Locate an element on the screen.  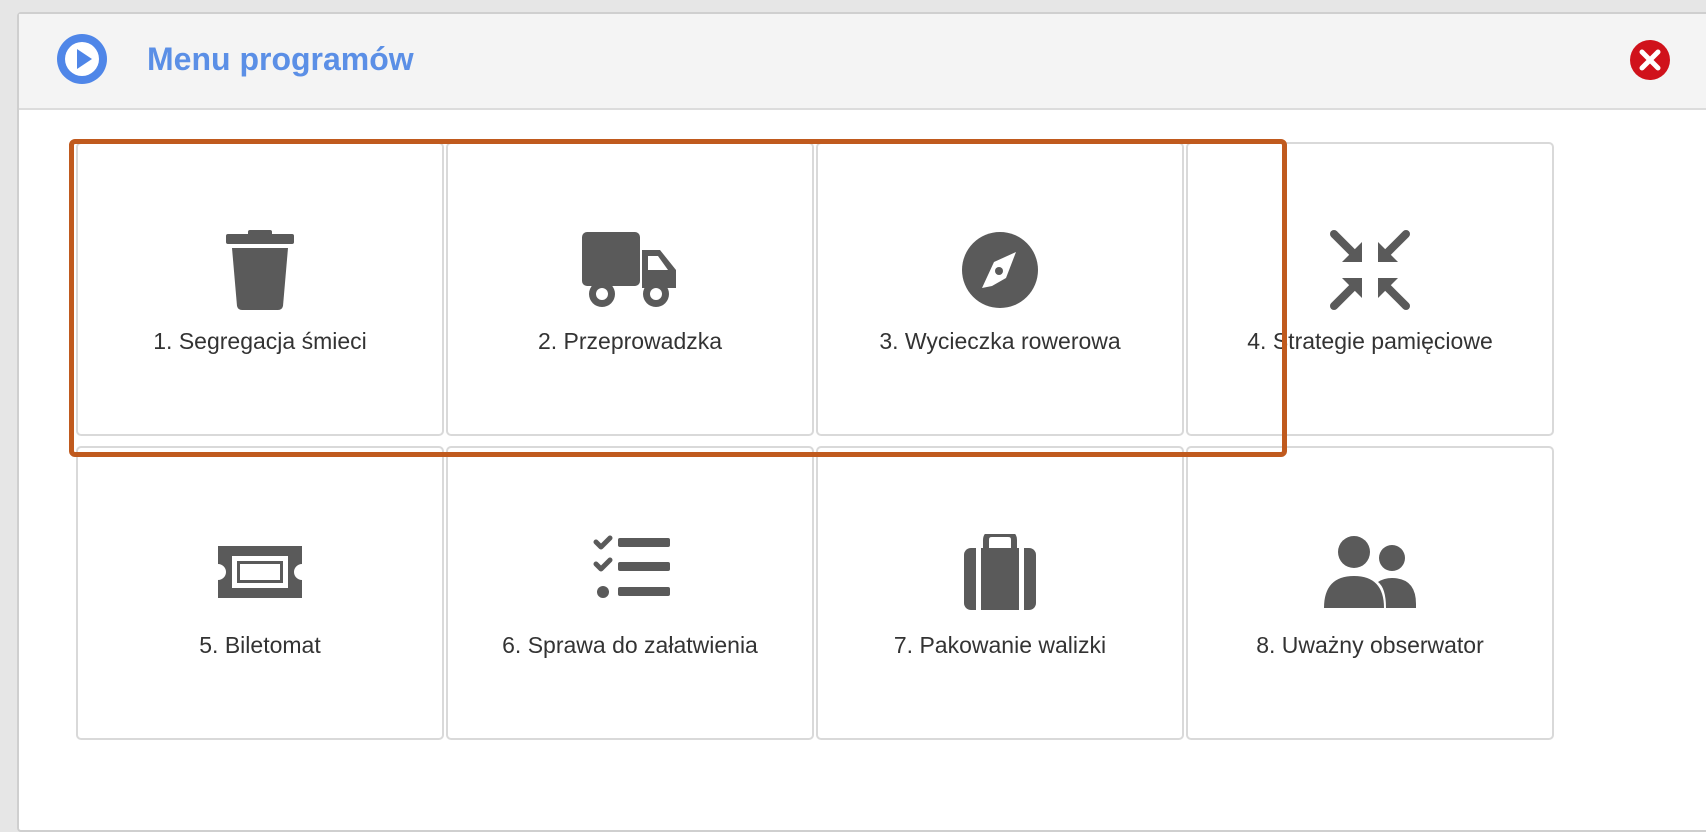
program-label: 2. Przeprowadzka is located at coordinates (630, 341).